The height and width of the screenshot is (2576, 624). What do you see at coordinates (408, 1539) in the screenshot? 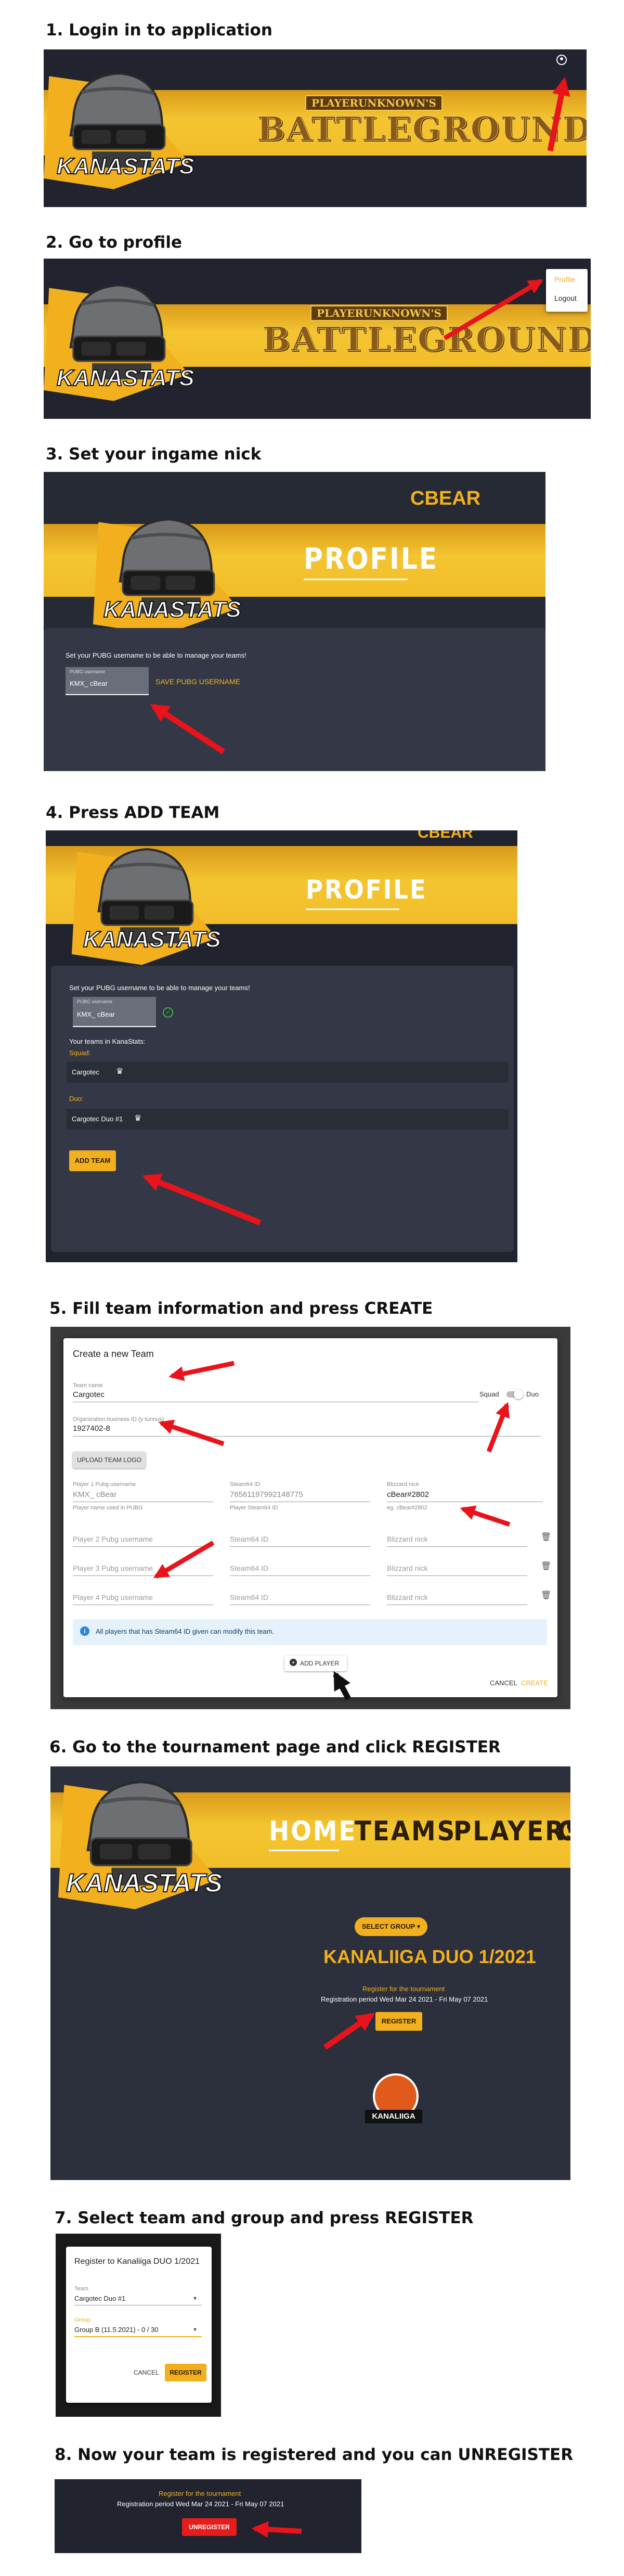
I see `player-2-blizzard-input: Blizzard nick` at bounding box center [408, 1539].